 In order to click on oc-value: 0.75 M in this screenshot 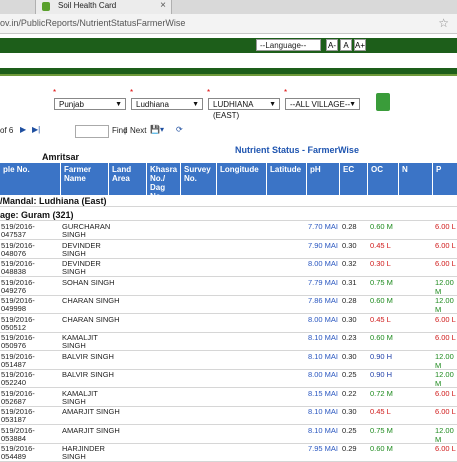, I will do `click(381, 282)`.